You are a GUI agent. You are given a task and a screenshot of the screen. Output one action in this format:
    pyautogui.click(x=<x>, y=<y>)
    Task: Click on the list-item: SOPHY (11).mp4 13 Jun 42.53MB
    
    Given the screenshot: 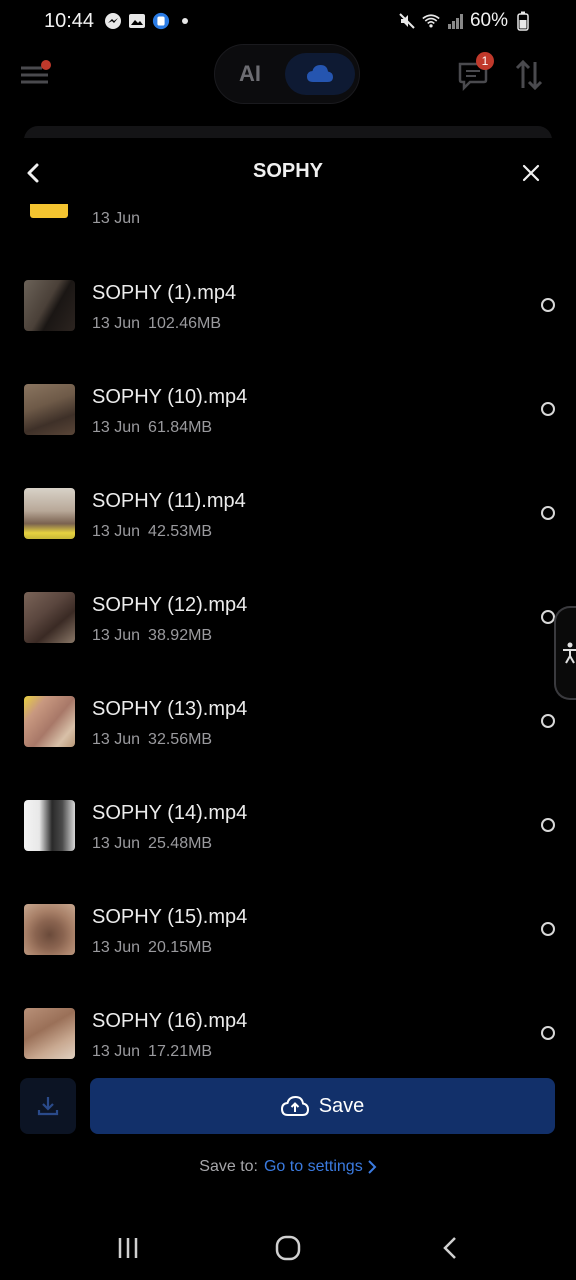 What is the action you would take?
    pyautogui.click(x=288, y=528)
    